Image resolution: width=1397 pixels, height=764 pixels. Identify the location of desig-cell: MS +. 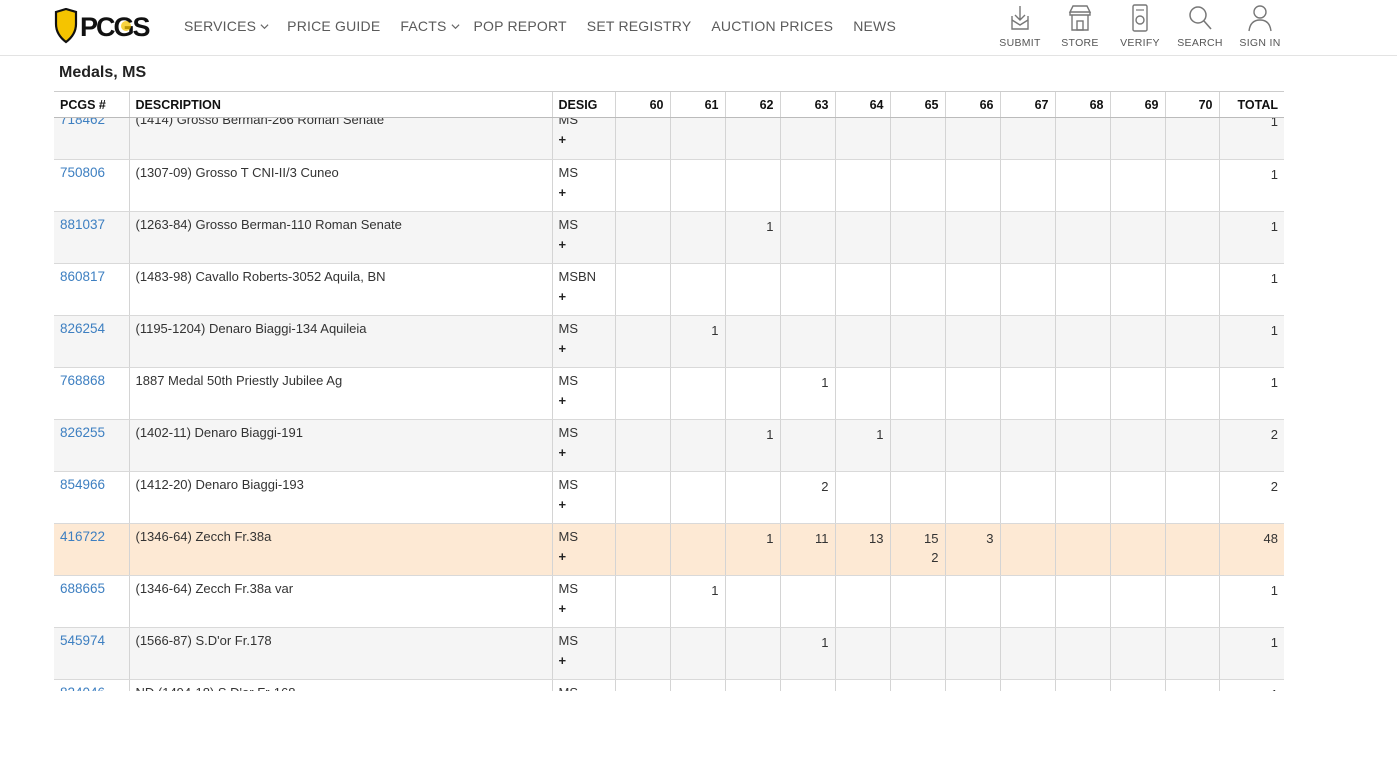
(583, 185).